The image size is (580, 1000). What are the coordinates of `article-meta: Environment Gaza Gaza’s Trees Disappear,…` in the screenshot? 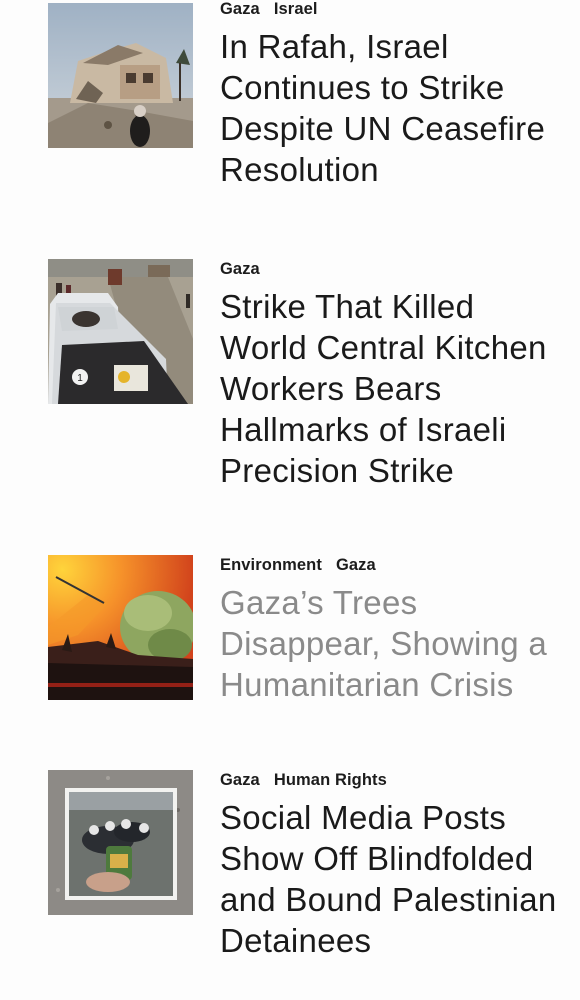 It's located at (390, 630).